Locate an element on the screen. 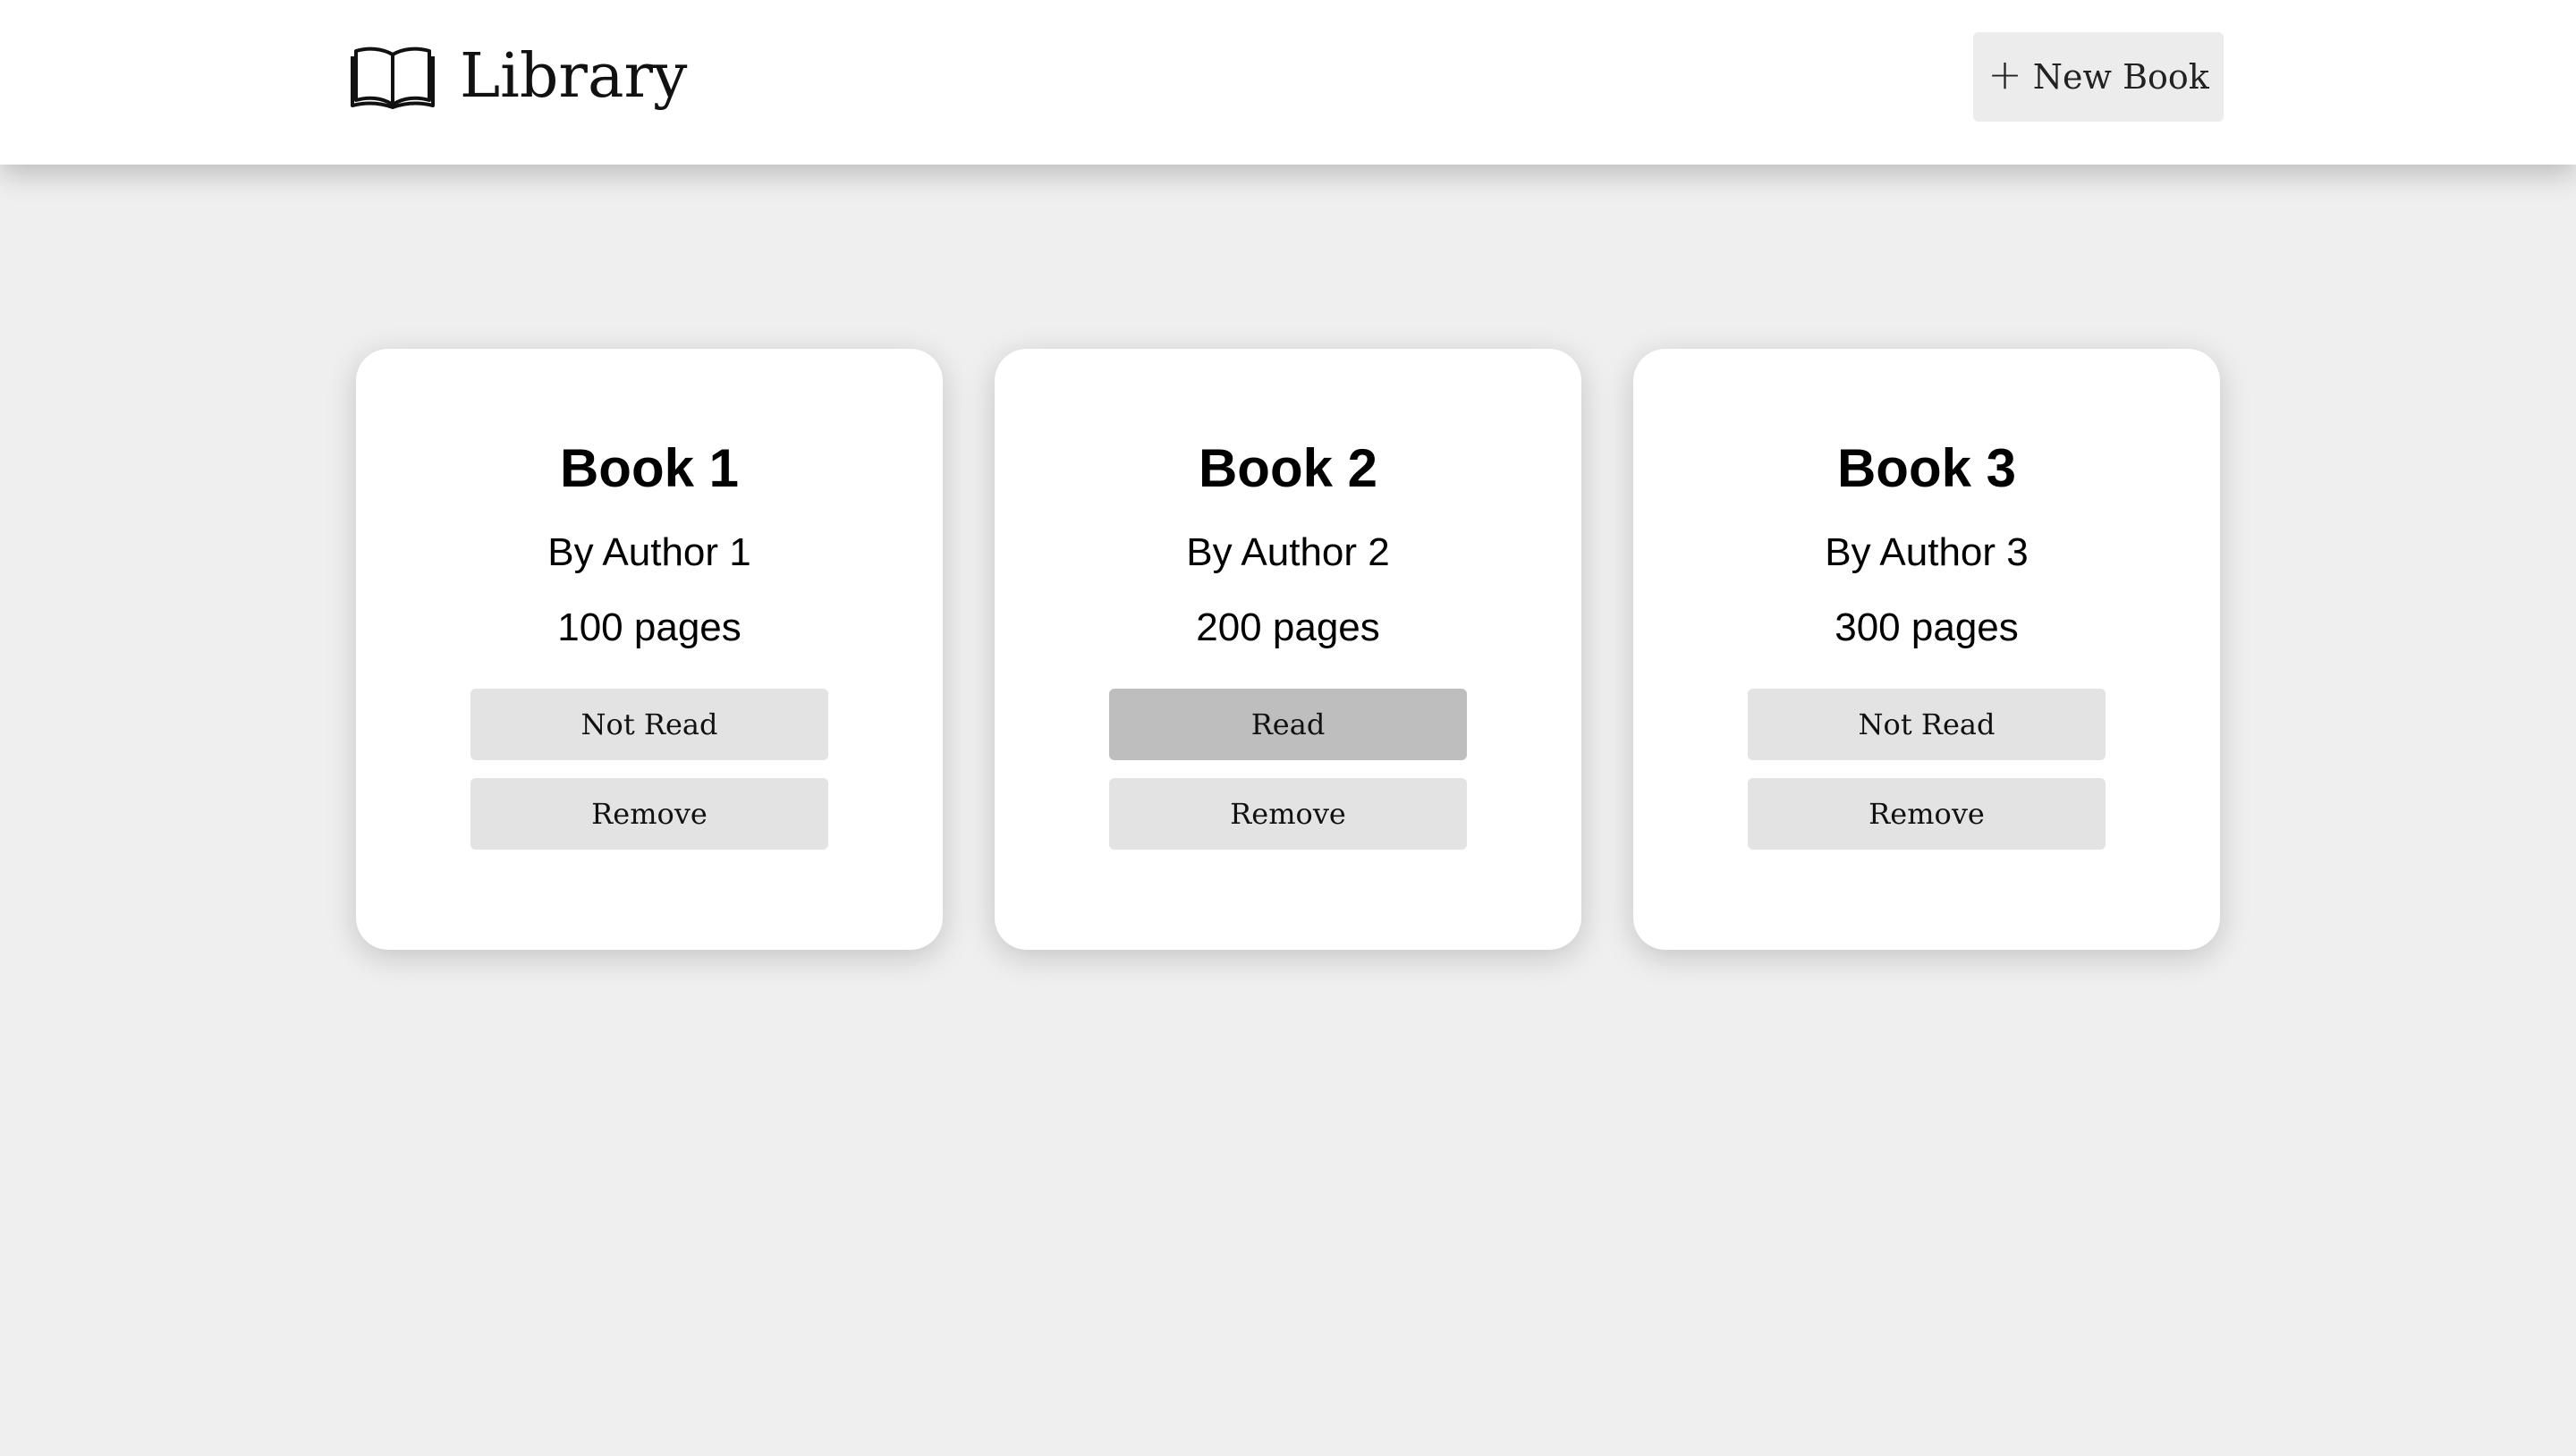  book-card: Book 2 By Author 2 200 pages Read Remove is located at coordinates (1288, 649).